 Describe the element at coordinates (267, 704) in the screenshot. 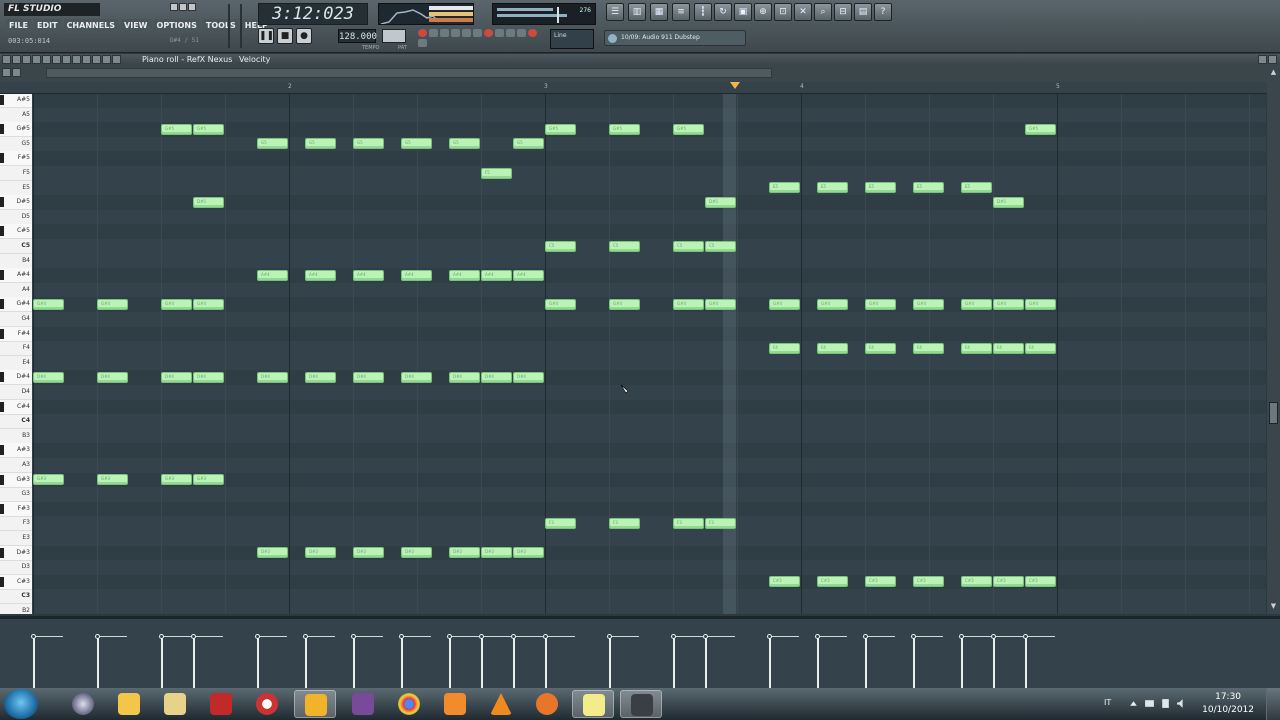

I see `lifebuoy-task` at that location.